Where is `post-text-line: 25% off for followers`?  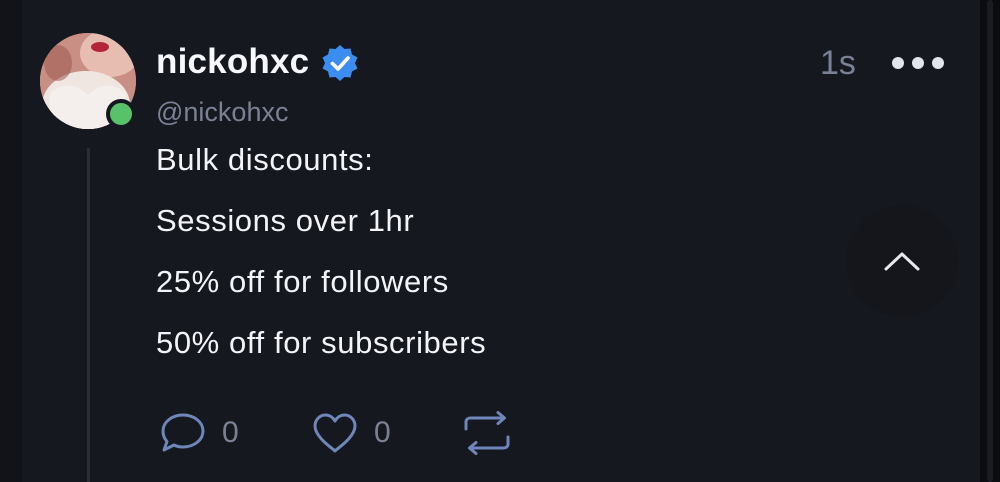 post-text-line: 25% off for followers is located at coordinates (302, 281).